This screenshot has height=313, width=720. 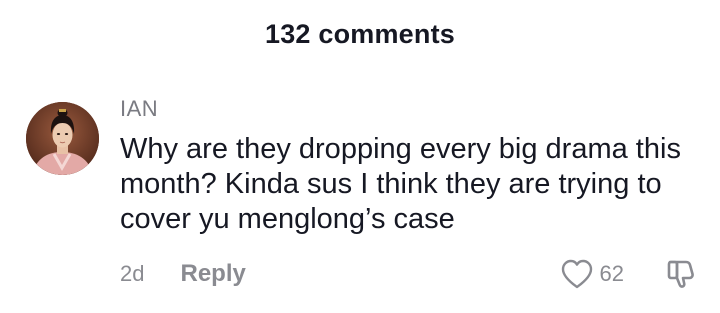 I want to click on comment-meta: 2d Reply, so click(x=183, y=274).